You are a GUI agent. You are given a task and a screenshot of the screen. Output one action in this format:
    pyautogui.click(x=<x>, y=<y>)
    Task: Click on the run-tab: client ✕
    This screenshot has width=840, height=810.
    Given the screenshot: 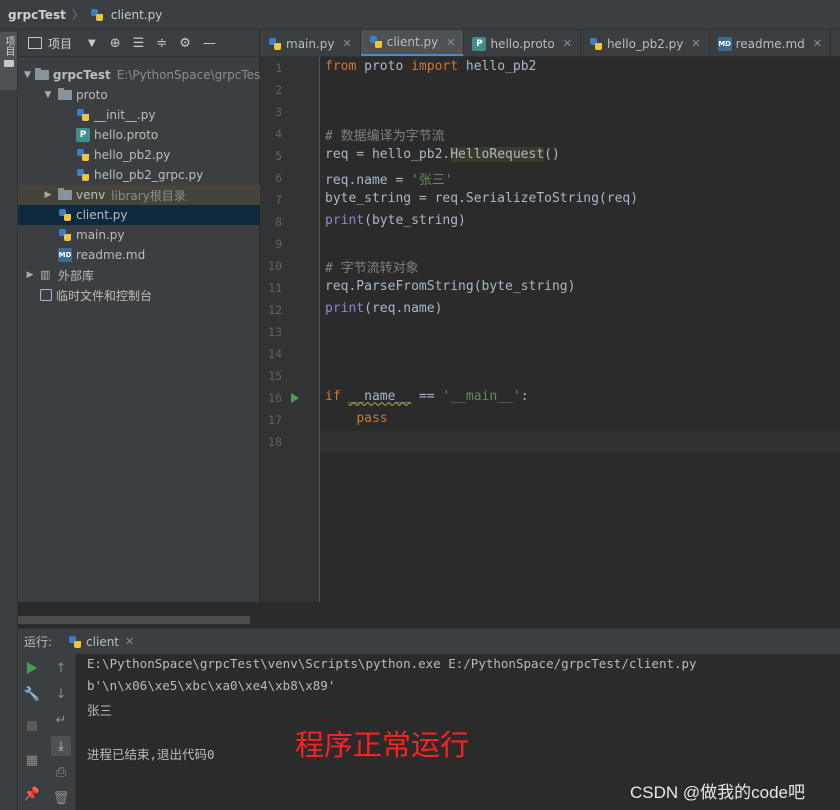 What is the action you would take?
    pyautogui.click(x=101, y=642)
    